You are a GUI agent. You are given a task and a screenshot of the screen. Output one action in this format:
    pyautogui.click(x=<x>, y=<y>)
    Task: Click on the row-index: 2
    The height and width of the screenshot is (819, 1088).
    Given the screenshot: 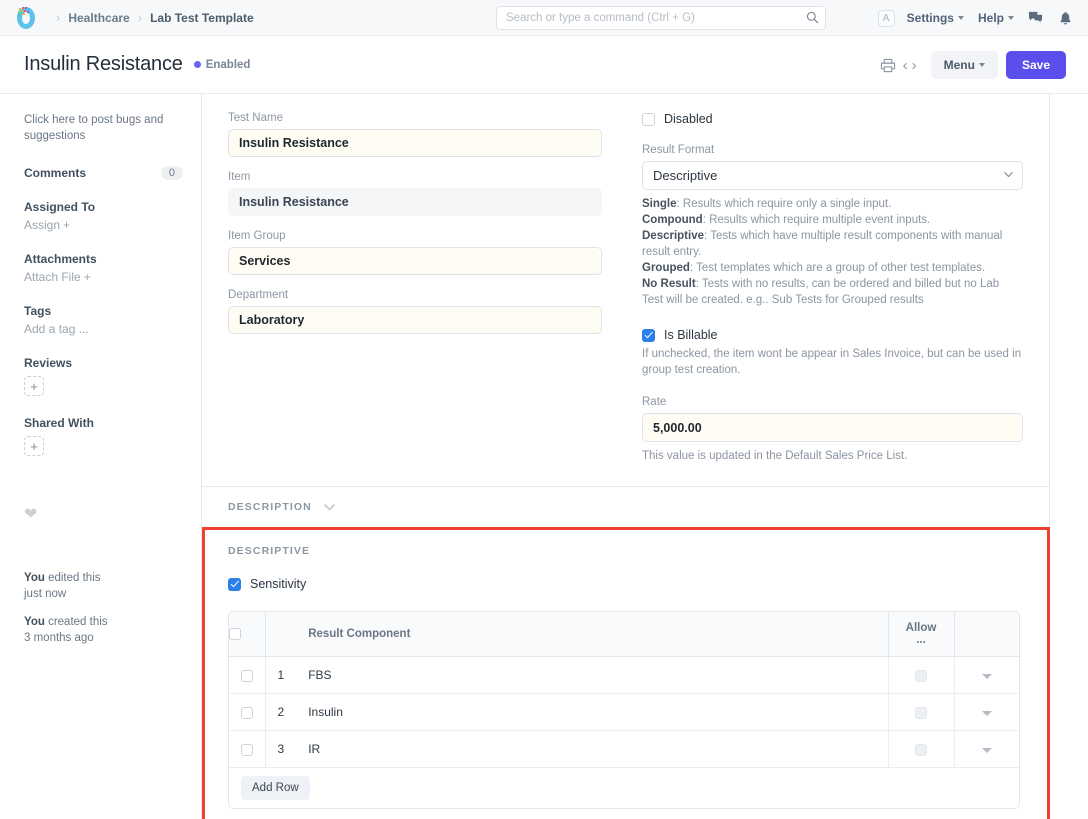 What is the action you would take?
    pyautogui.click(x=281, y=712)
    